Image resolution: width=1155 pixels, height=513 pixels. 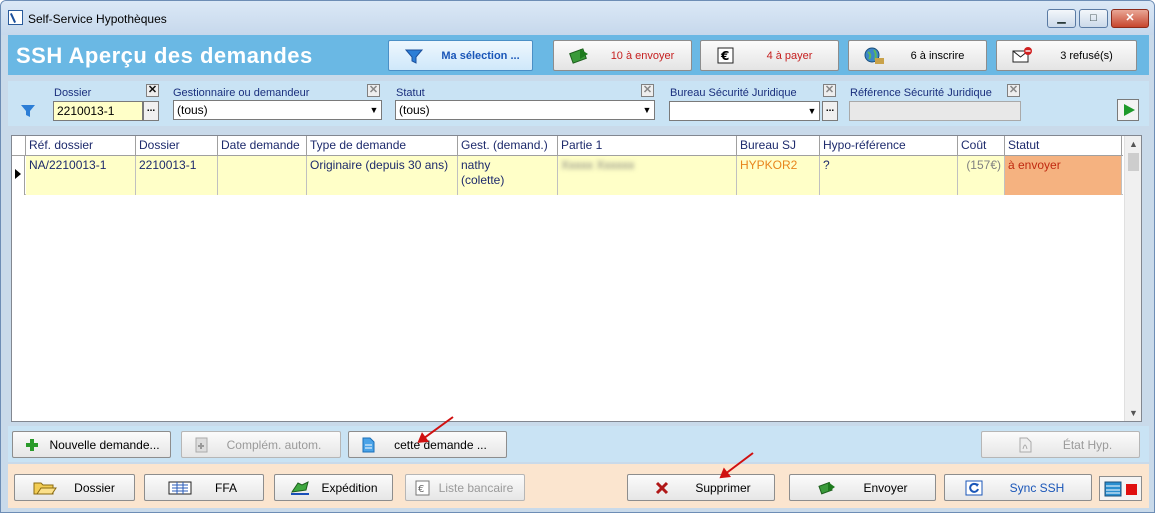 I want to click on col-dossier: Dossier, so click(x=177, y=146).